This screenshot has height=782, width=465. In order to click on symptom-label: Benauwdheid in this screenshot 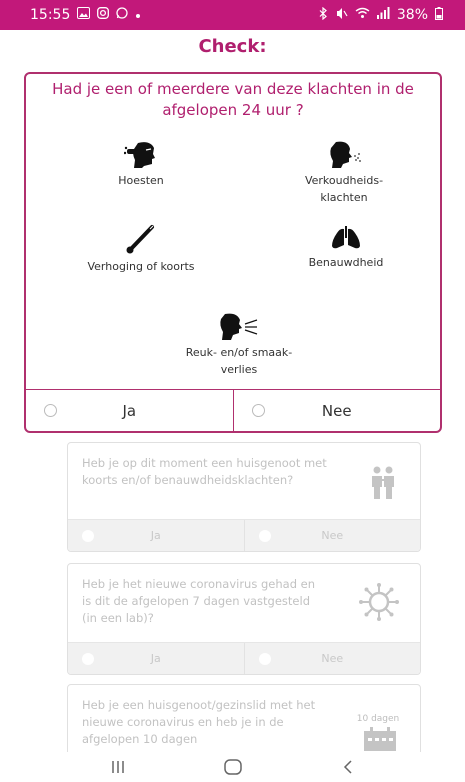, I will do `click(346, 262)`.